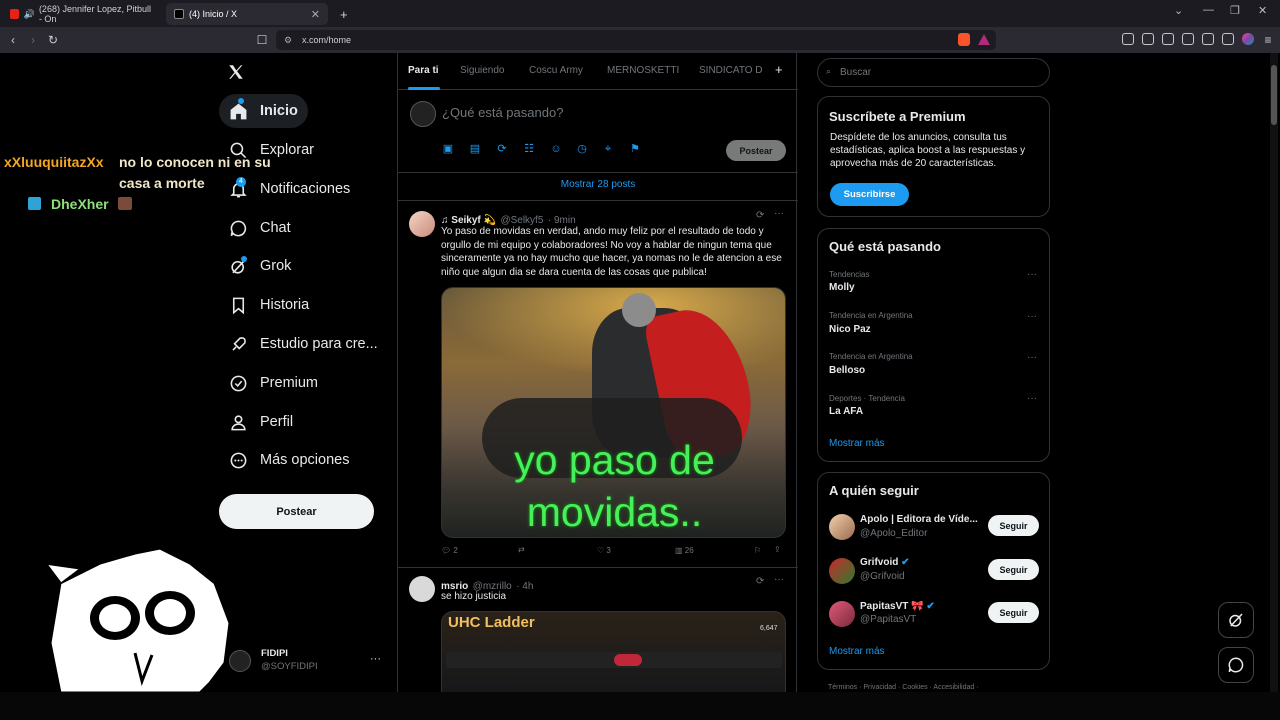  What do you see at coordinates (33, 40) in the screenshot?
I see `forward-icon: ›` at bounding box center [33, 40].